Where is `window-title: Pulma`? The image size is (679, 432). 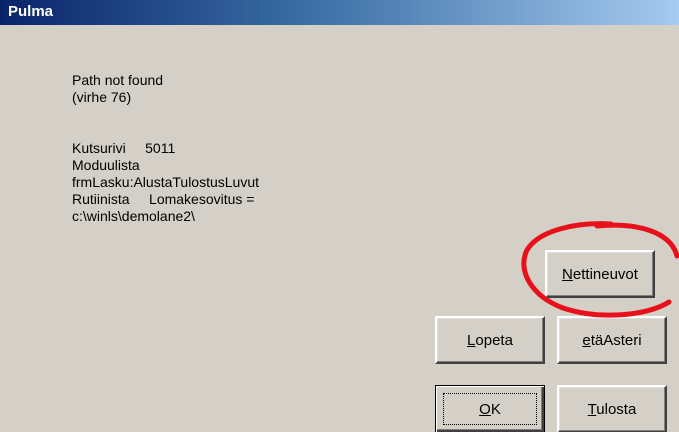 window-title: Pulma is located at coordinates (31, 11).